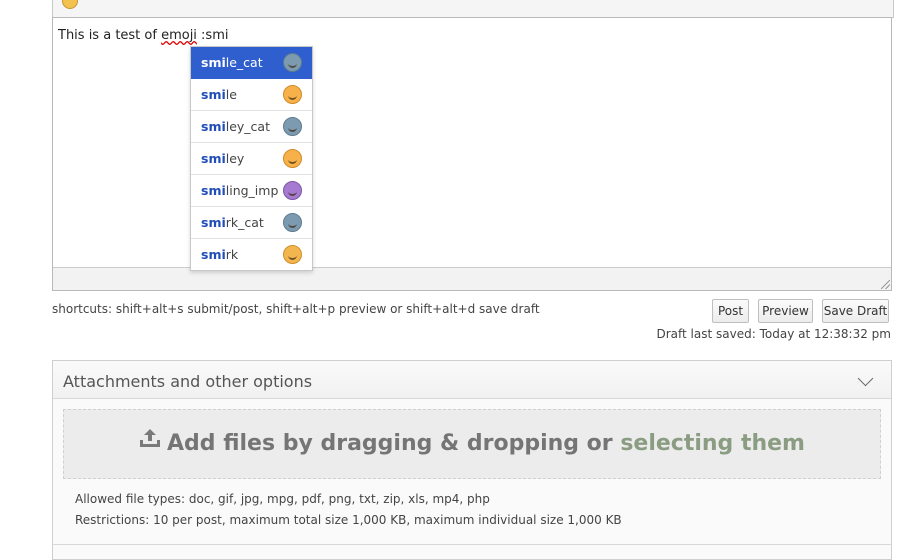 The image size is (908, 560). I want to click on autocomplete-rest: le, so click(231, 94).